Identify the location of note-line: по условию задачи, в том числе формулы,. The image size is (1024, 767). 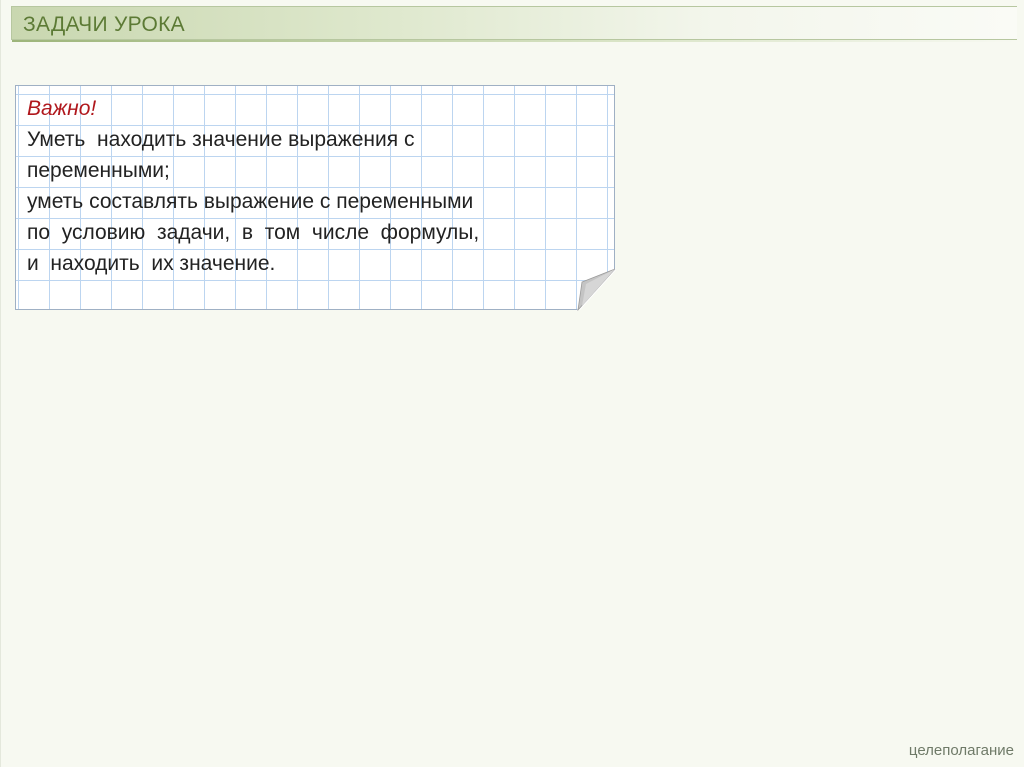
(253, 232).